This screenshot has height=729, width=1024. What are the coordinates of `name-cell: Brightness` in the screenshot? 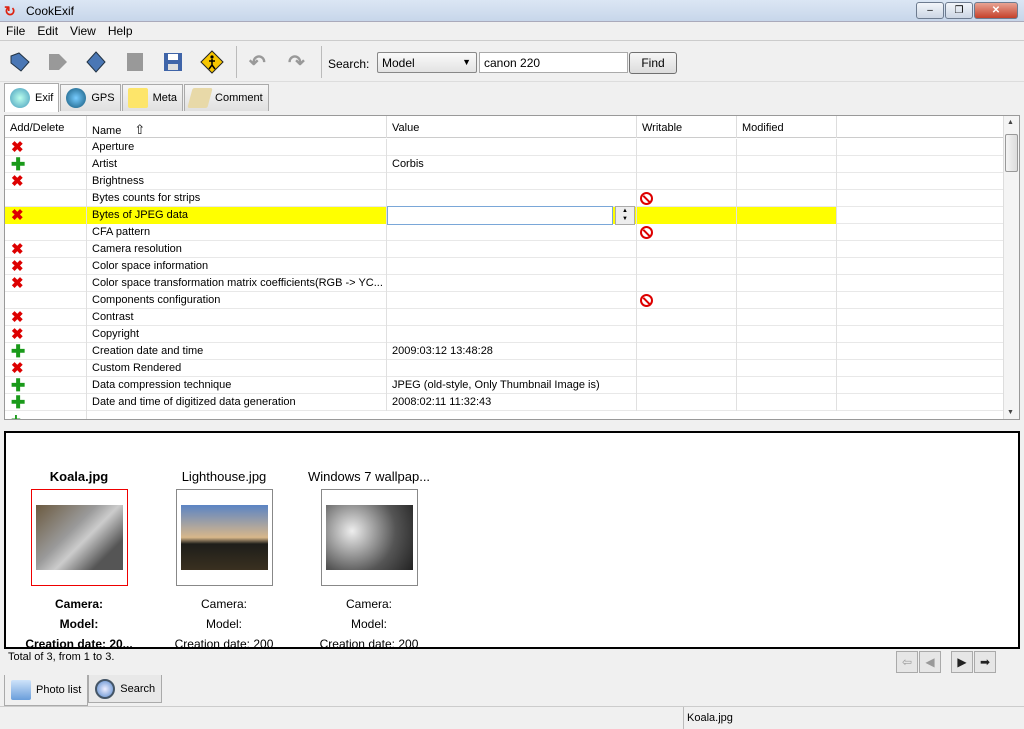 It's located at (237, 181).